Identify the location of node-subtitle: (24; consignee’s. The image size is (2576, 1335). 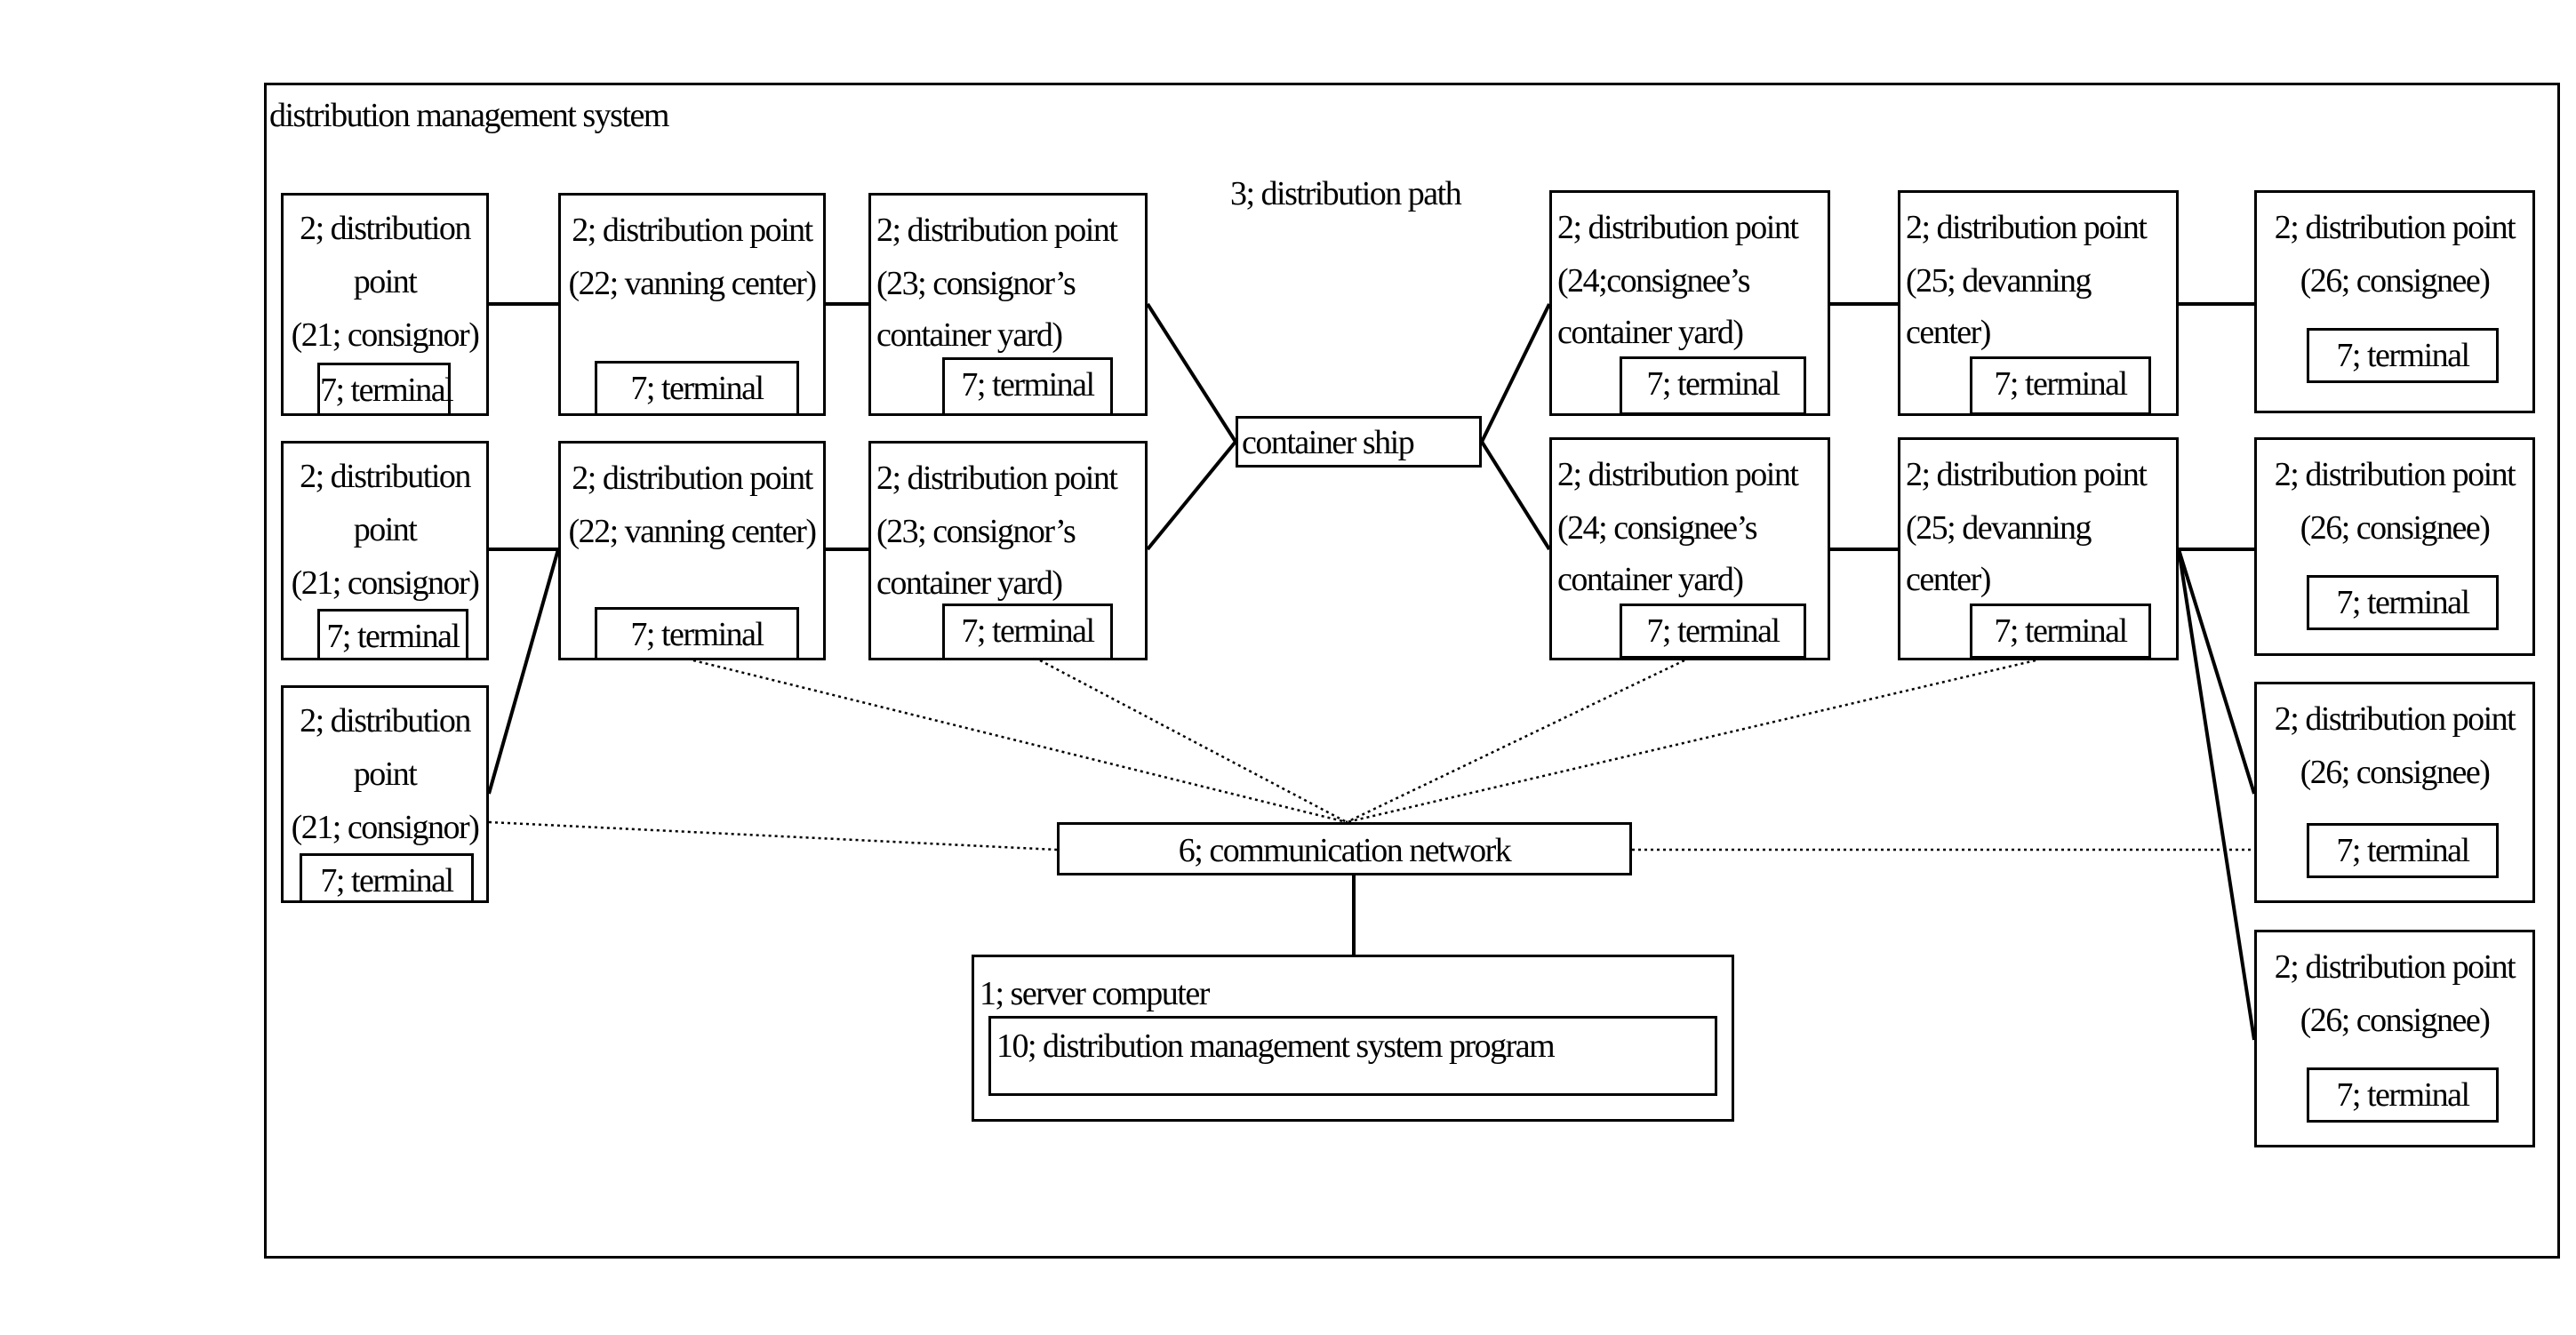
(1657, 528).